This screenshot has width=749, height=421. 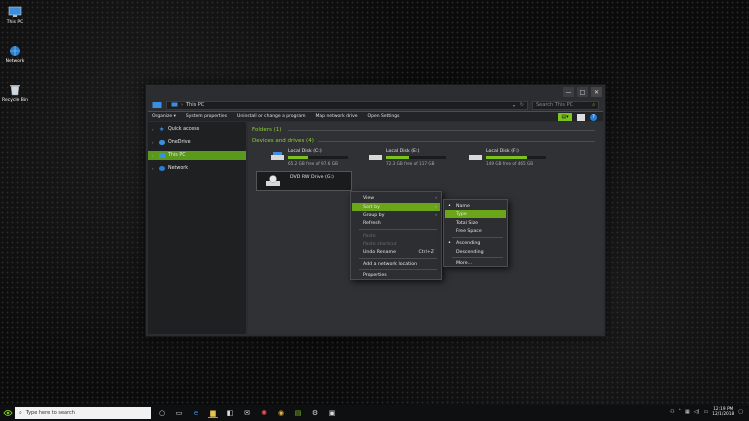 I want to click on drive-f: Local Disk (F:) 149 GB free of 465 GB, so click(x=515, y=161).